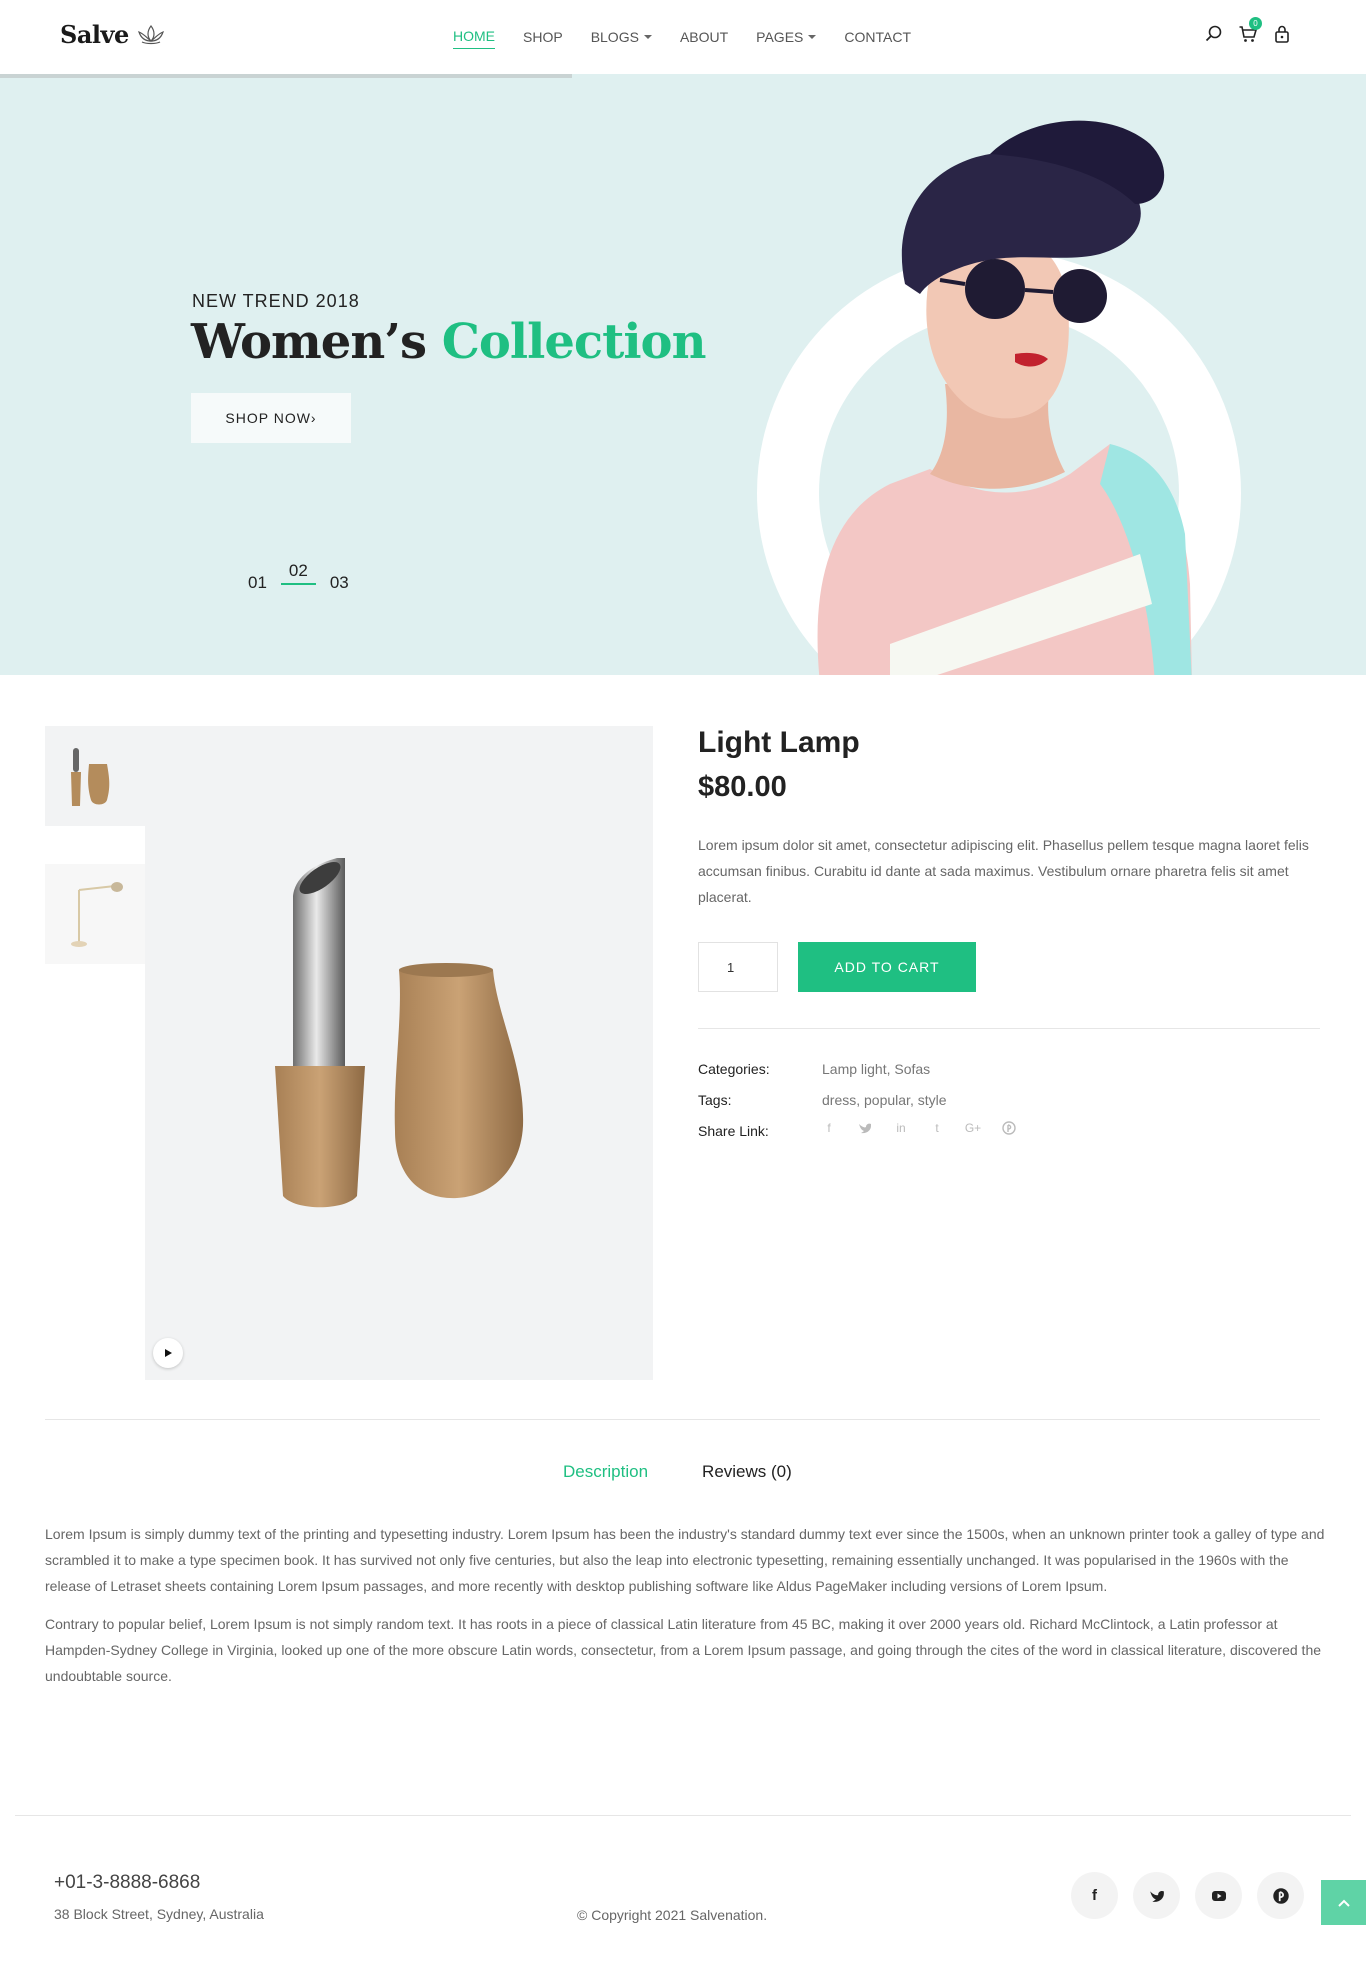  I want to click on lamp-thumbnail-icon, so click(97, 914).